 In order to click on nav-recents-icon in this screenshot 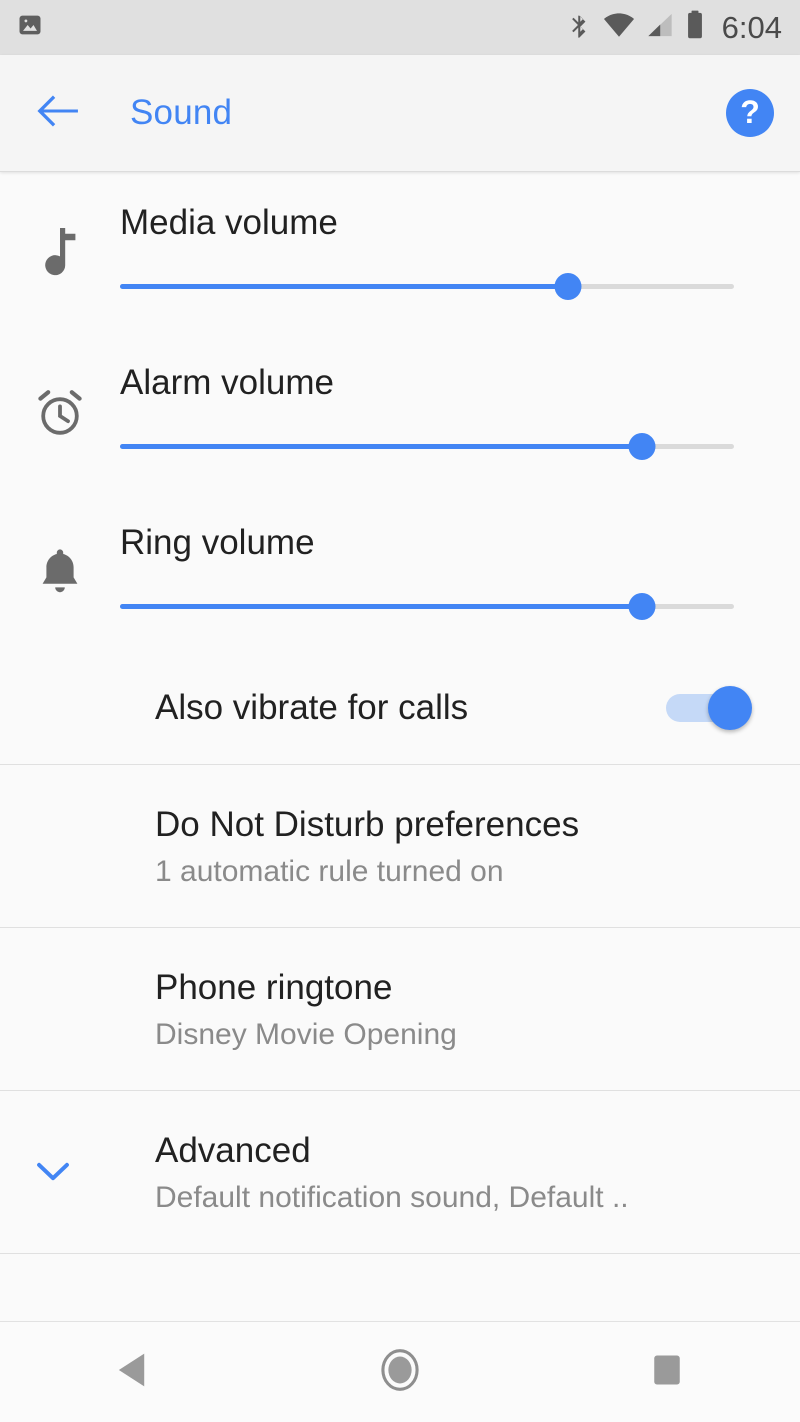, I will do `click(667, 1372)`.